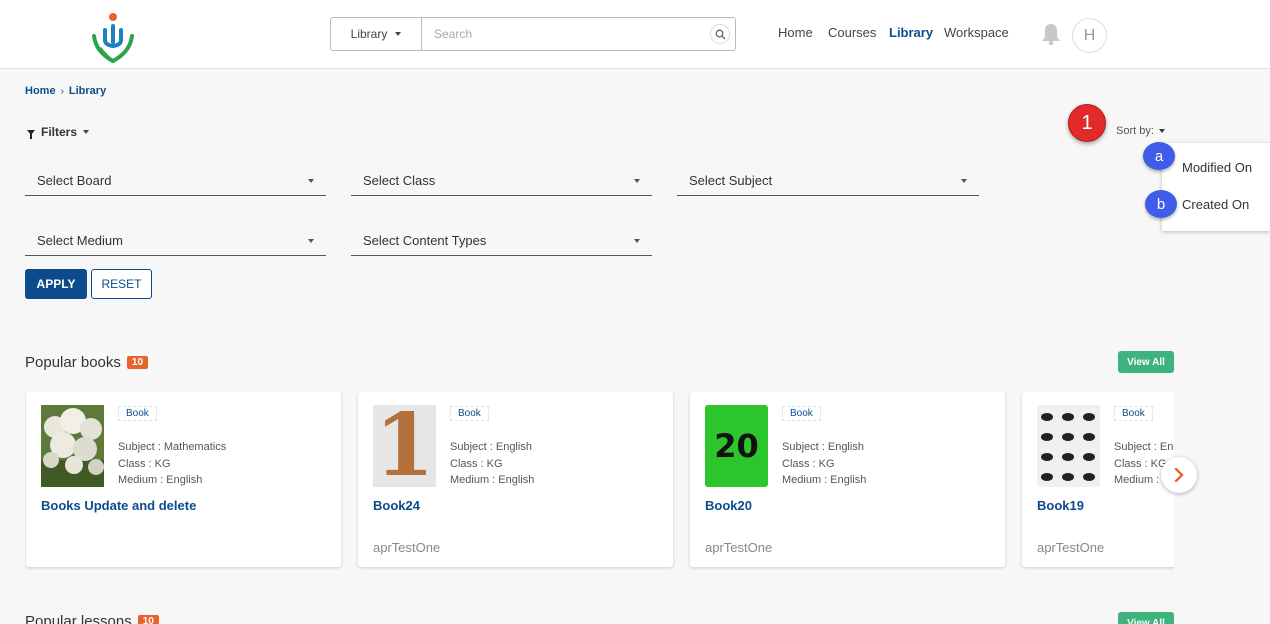 This screenshot has height=624, width=1270. What do you see at coordinates (728, 505) in the screenshot?
I see `card-title: Book20` at bounding box center [728, 505].